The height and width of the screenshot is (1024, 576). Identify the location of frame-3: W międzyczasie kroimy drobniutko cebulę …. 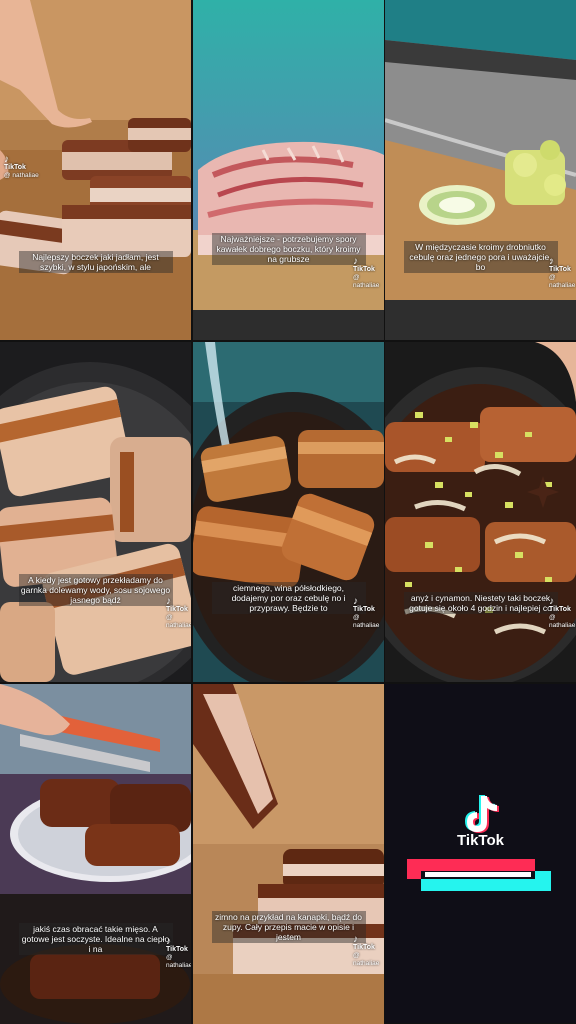
(480, 170).